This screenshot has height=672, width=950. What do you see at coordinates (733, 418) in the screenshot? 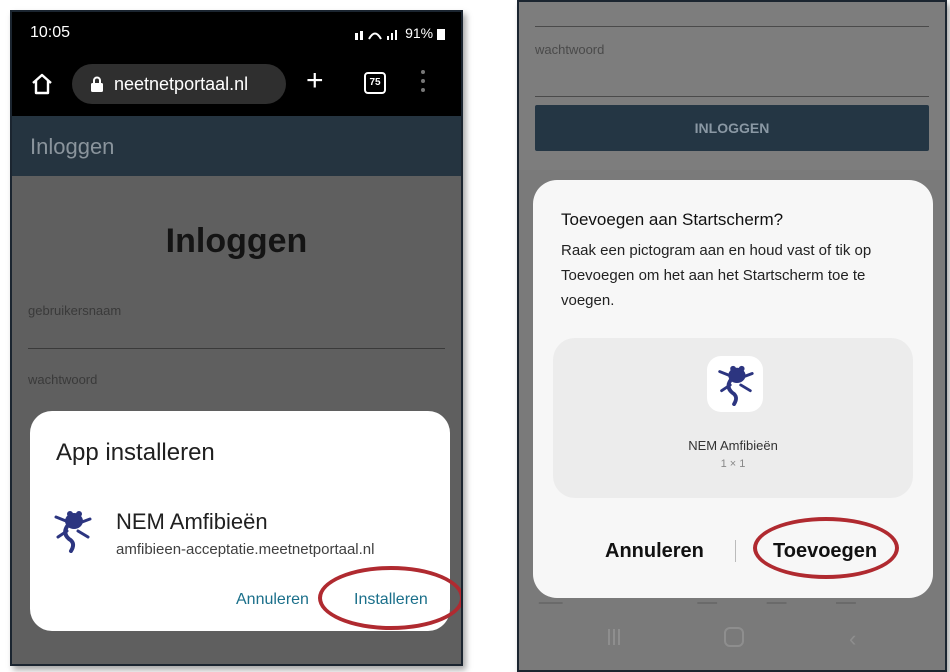
I see `app-preview-card: NEM Amfibieën 1 × 1` at bounding box center [733, 418].